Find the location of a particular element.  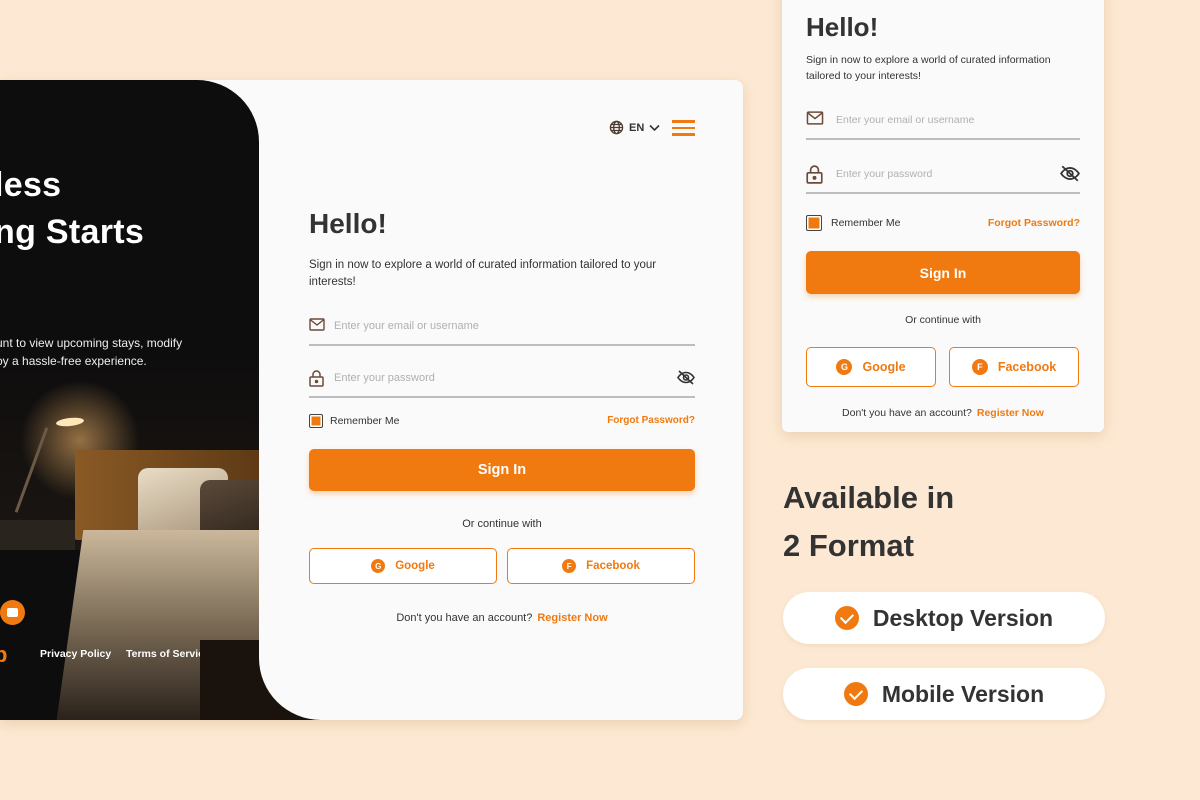

promo-heading: Available in 2 Format is located at coordinates (868, 522).